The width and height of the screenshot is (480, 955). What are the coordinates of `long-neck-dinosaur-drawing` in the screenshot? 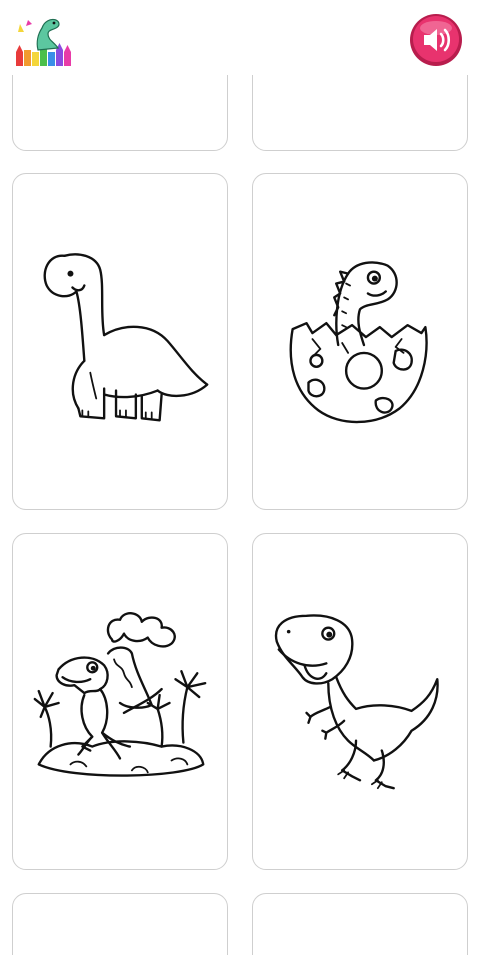 It's located at (126, 337).